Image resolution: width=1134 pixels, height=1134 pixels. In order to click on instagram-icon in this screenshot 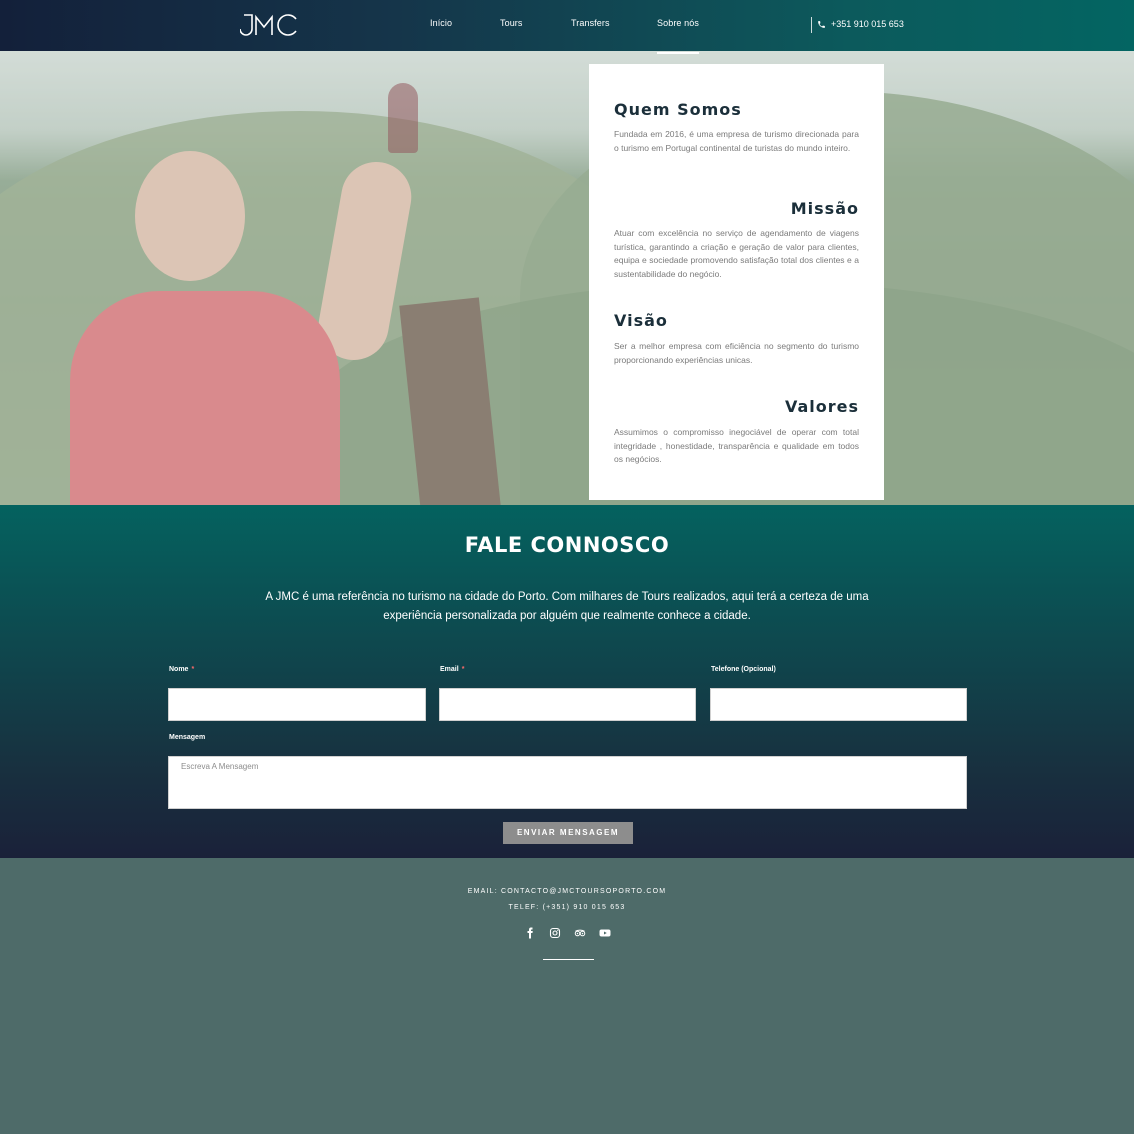, I will do `click(555, 933)`.